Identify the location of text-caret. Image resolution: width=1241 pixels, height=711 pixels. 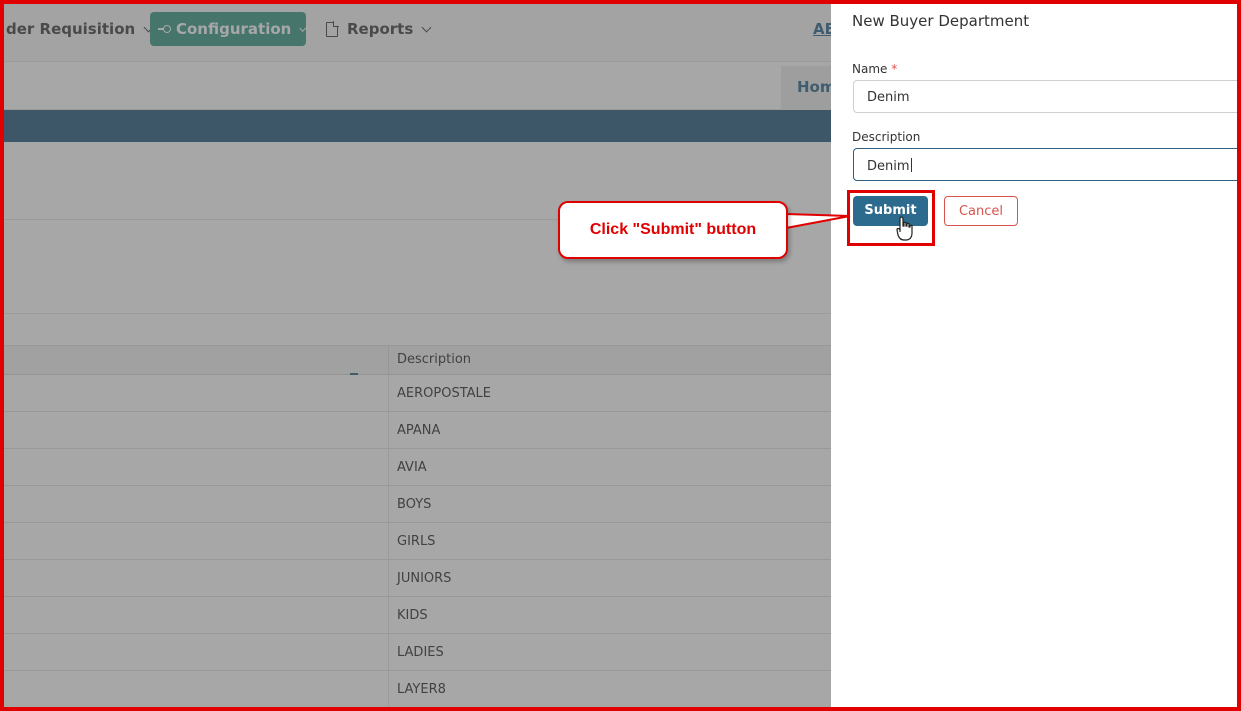
(911, 165).